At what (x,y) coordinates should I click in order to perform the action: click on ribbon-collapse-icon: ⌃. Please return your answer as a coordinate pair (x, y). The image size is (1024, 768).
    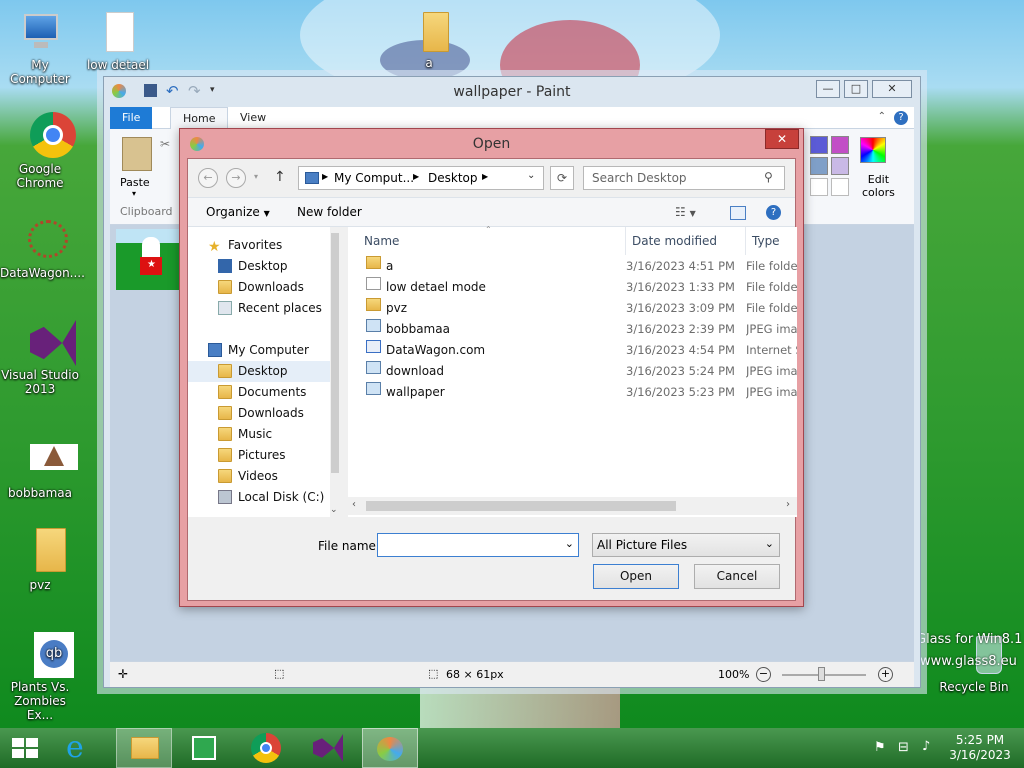
    Looking at the image, I should click on (882, 116).